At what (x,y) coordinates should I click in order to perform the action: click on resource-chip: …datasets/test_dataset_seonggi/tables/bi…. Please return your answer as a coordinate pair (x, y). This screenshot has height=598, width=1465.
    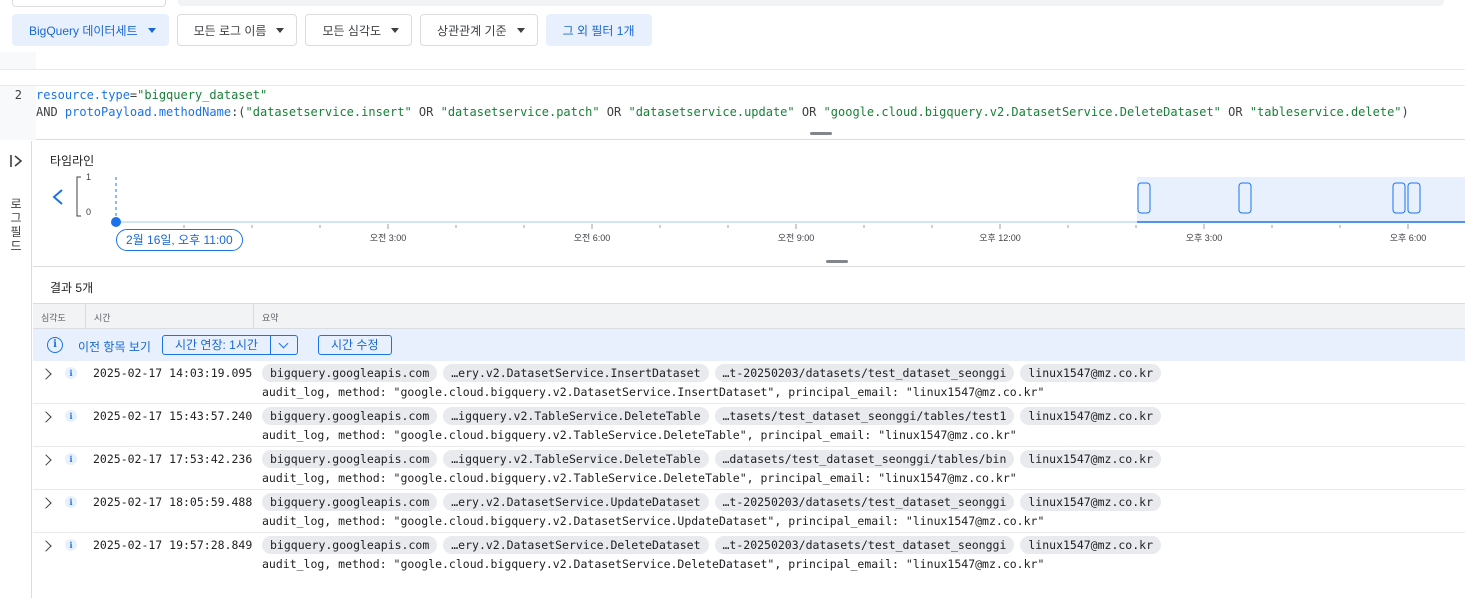
    Looking at the image, I should click on (864, 459).